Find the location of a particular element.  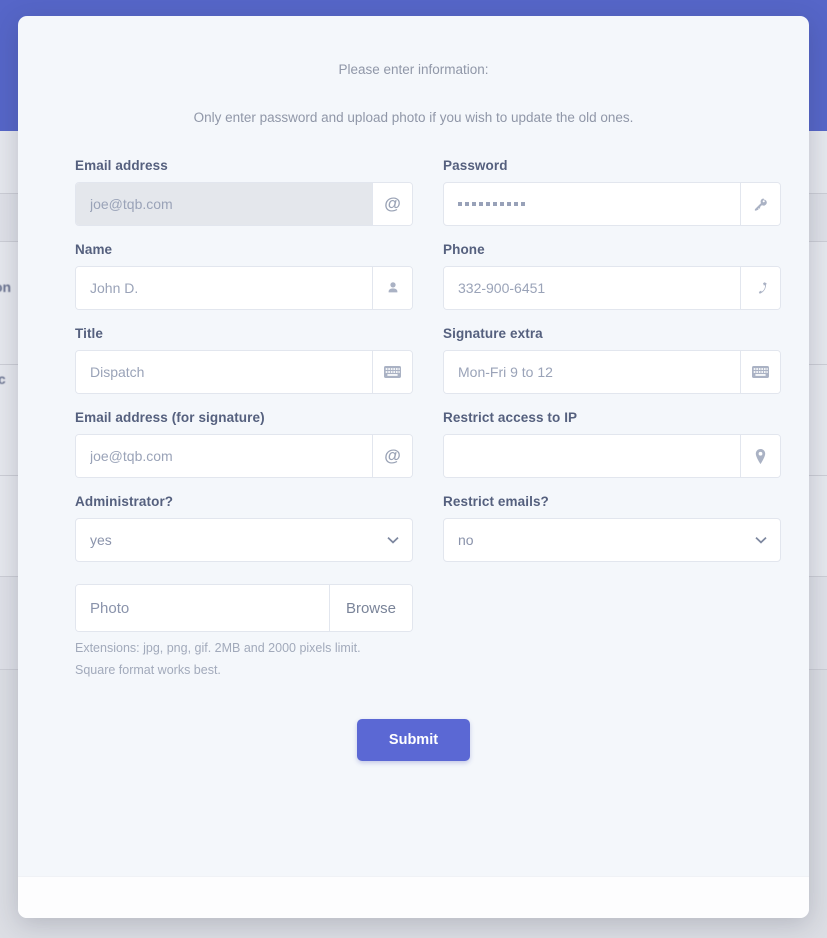

backdrop-text-fragment-2: .c is located at coordinates (3, 379).